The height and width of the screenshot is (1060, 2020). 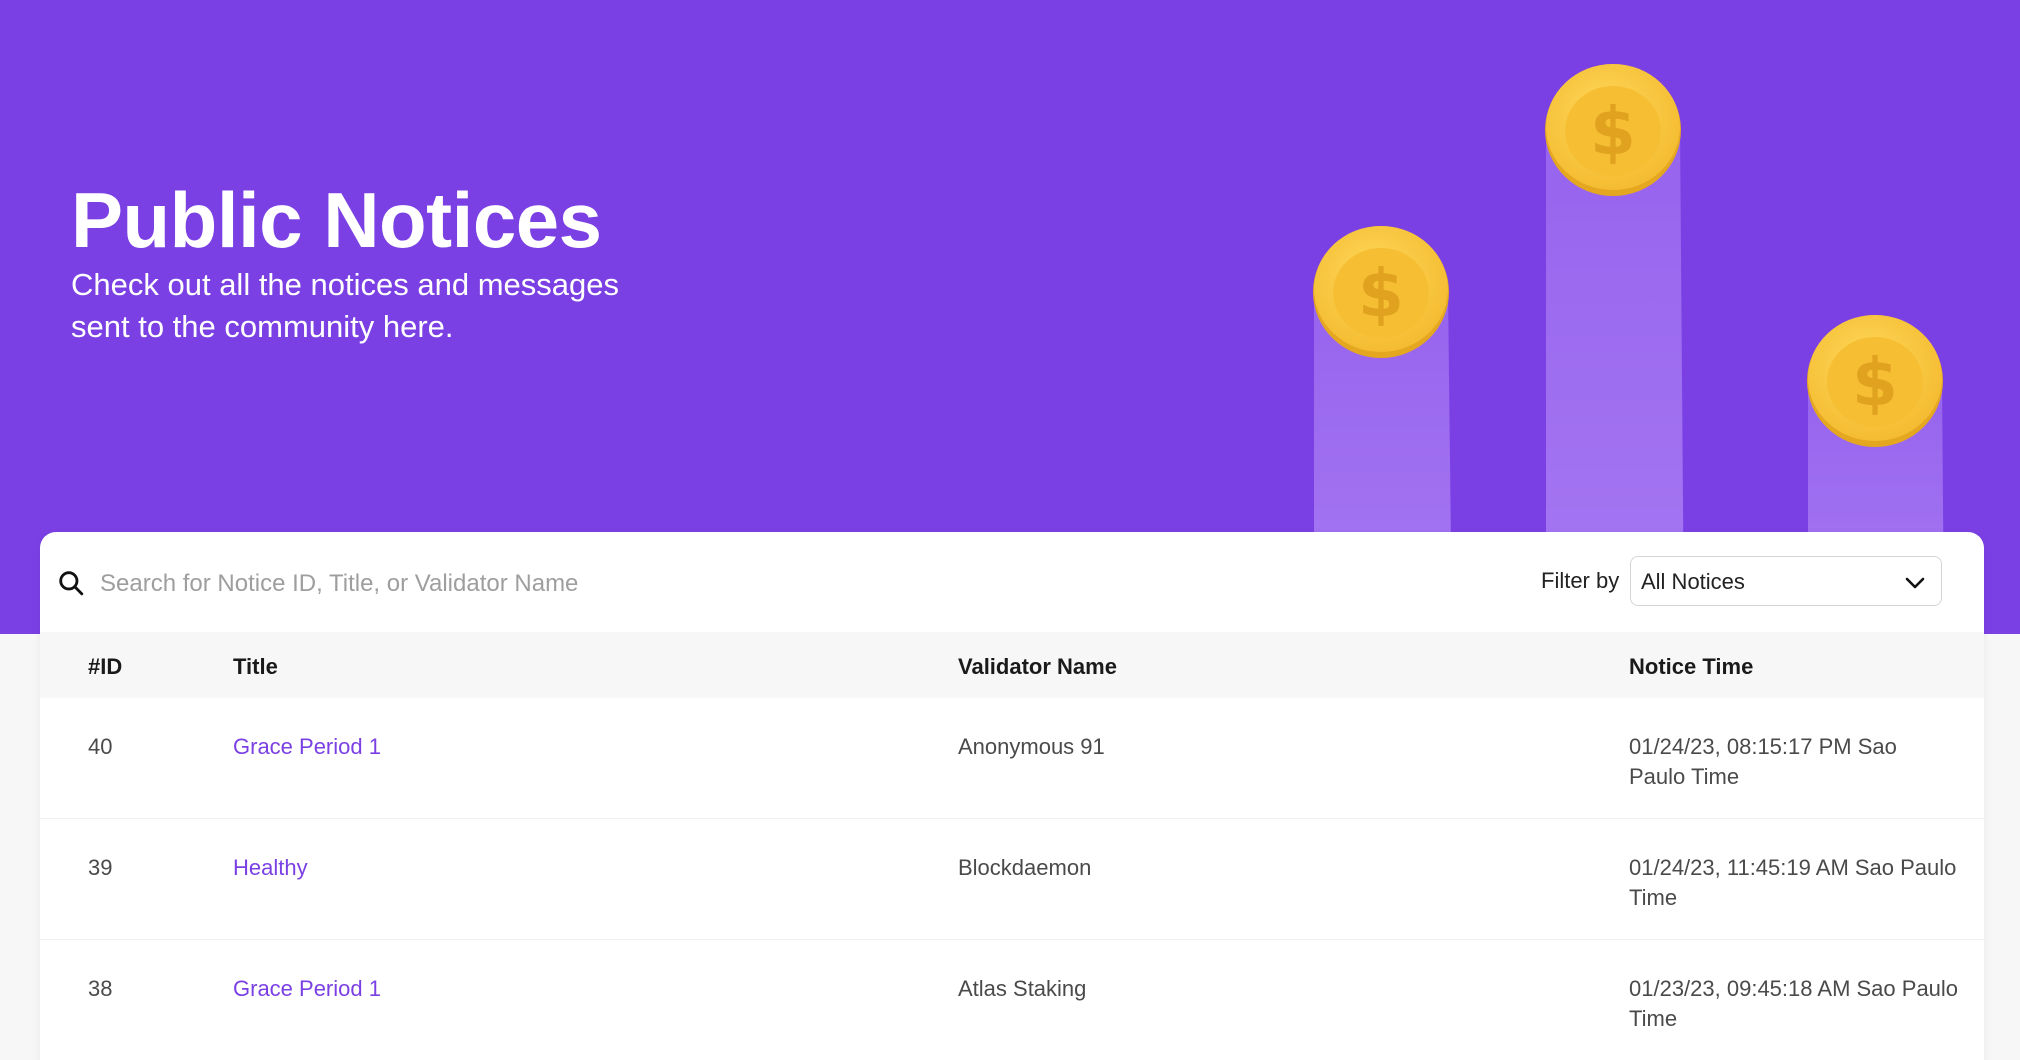 What do you see at coordinates (1031, 746) in the screenshot?
I see `validator-name: Anonymous 91` at bounding box center [1031, 746].